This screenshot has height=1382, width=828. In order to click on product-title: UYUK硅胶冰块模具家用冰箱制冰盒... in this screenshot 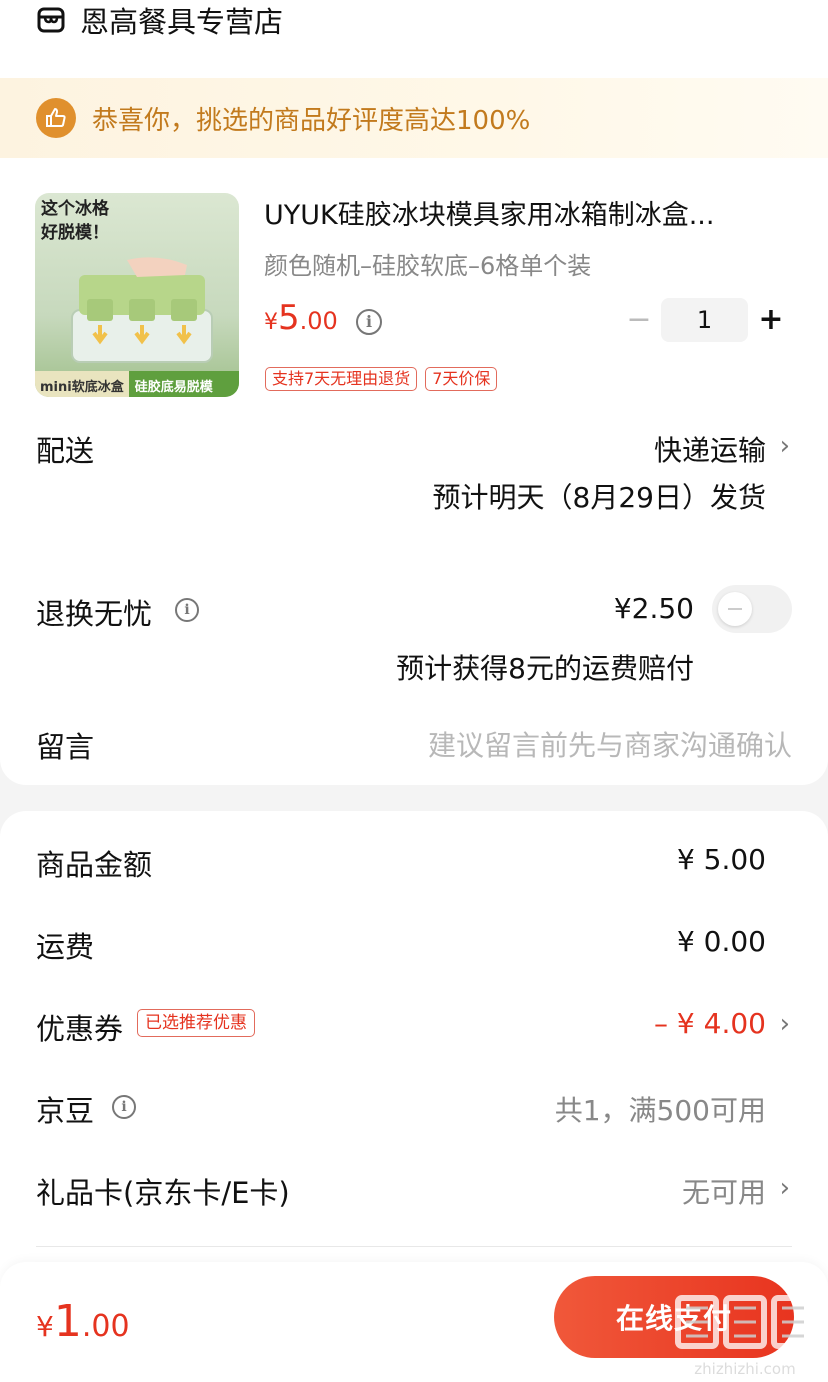, I will do `click(528, 216)`.